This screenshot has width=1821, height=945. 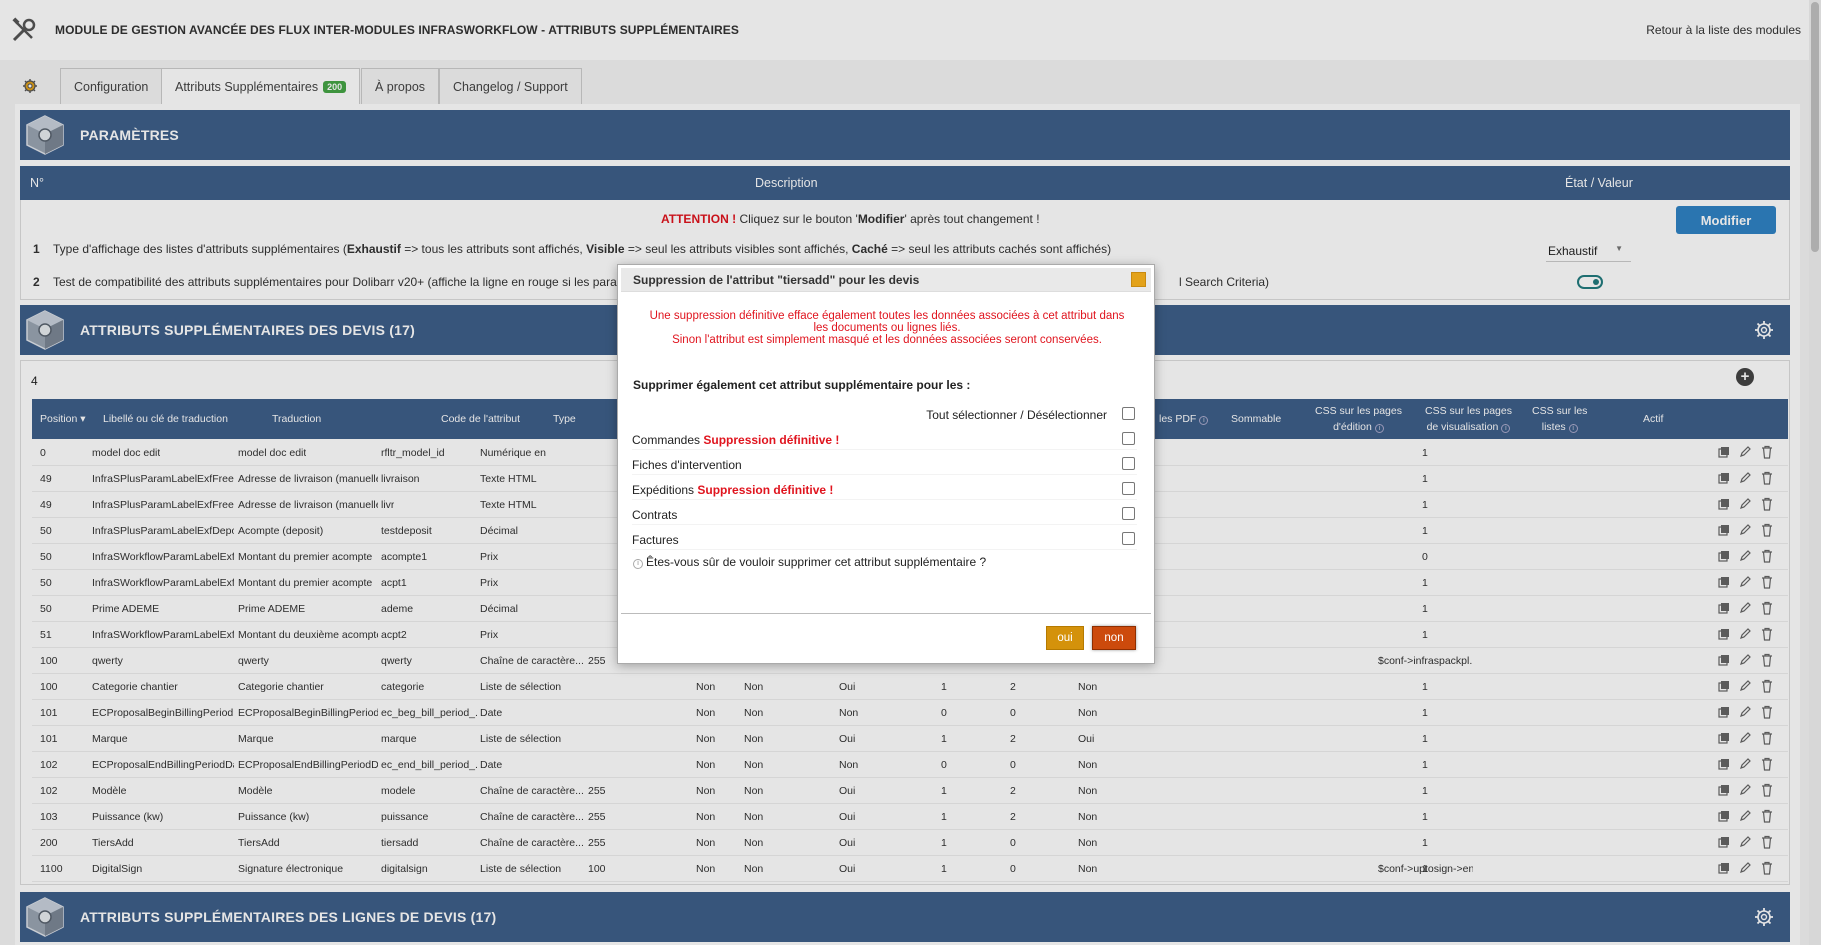 I want to click on select-all-row: Tout sélectionner / Désélectionner, so click(x=884, y=415).